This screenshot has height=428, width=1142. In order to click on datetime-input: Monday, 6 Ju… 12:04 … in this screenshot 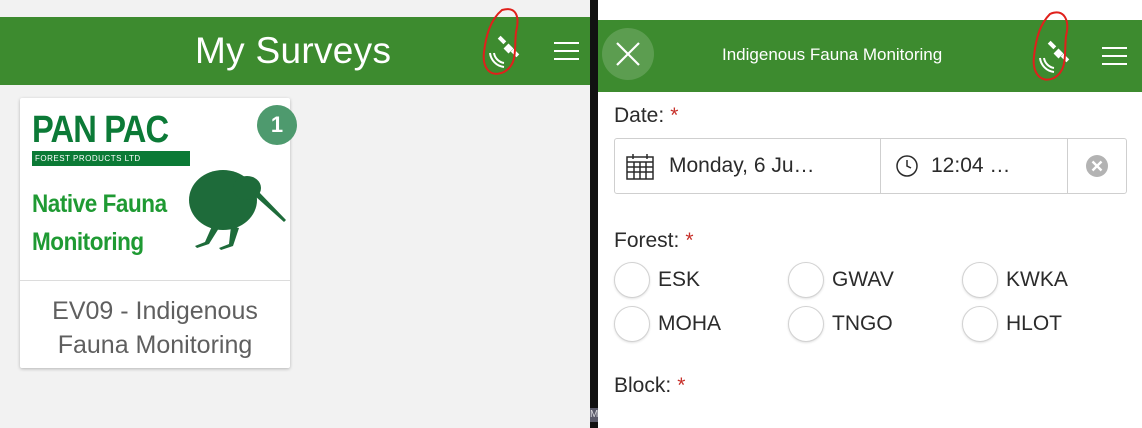, I will do `click(870, 166)`.